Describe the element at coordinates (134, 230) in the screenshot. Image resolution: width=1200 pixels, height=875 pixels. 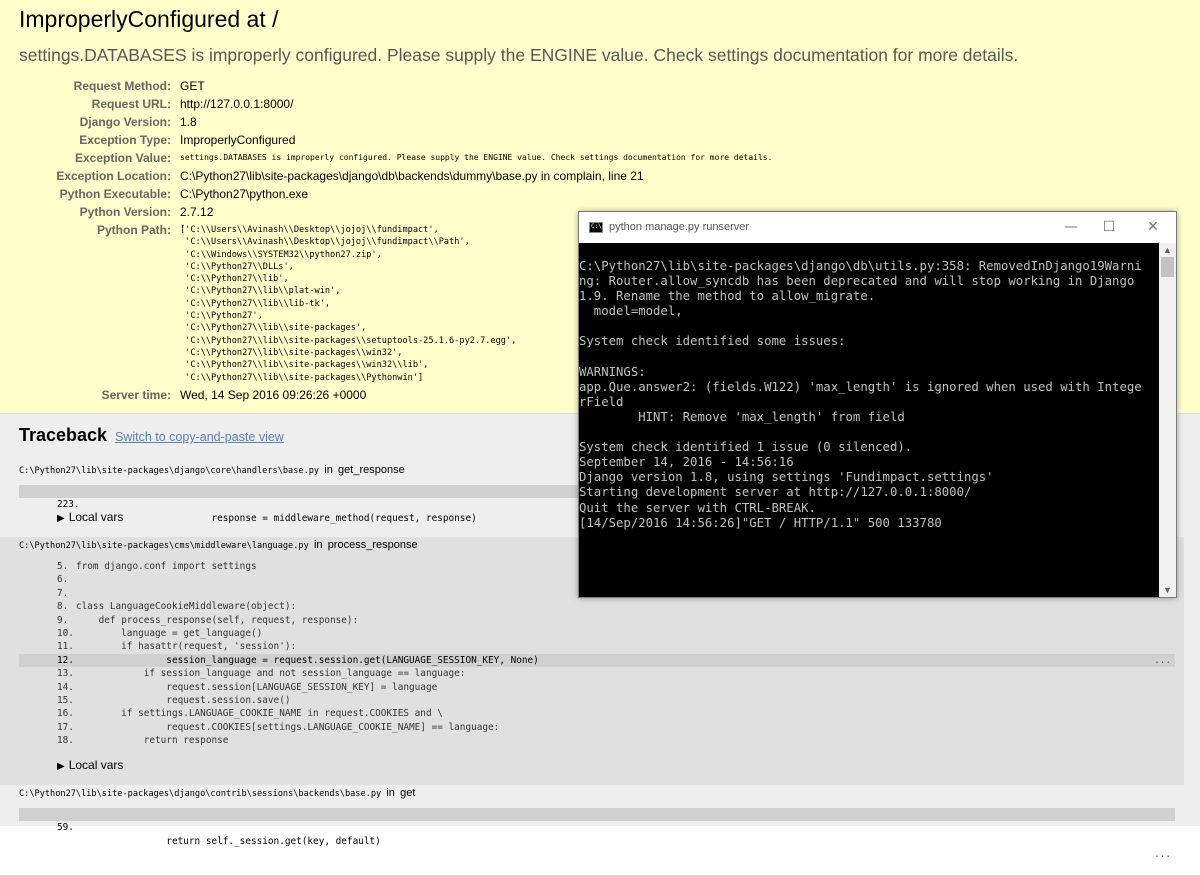
I see `meta-key: Python Path:` at that location.